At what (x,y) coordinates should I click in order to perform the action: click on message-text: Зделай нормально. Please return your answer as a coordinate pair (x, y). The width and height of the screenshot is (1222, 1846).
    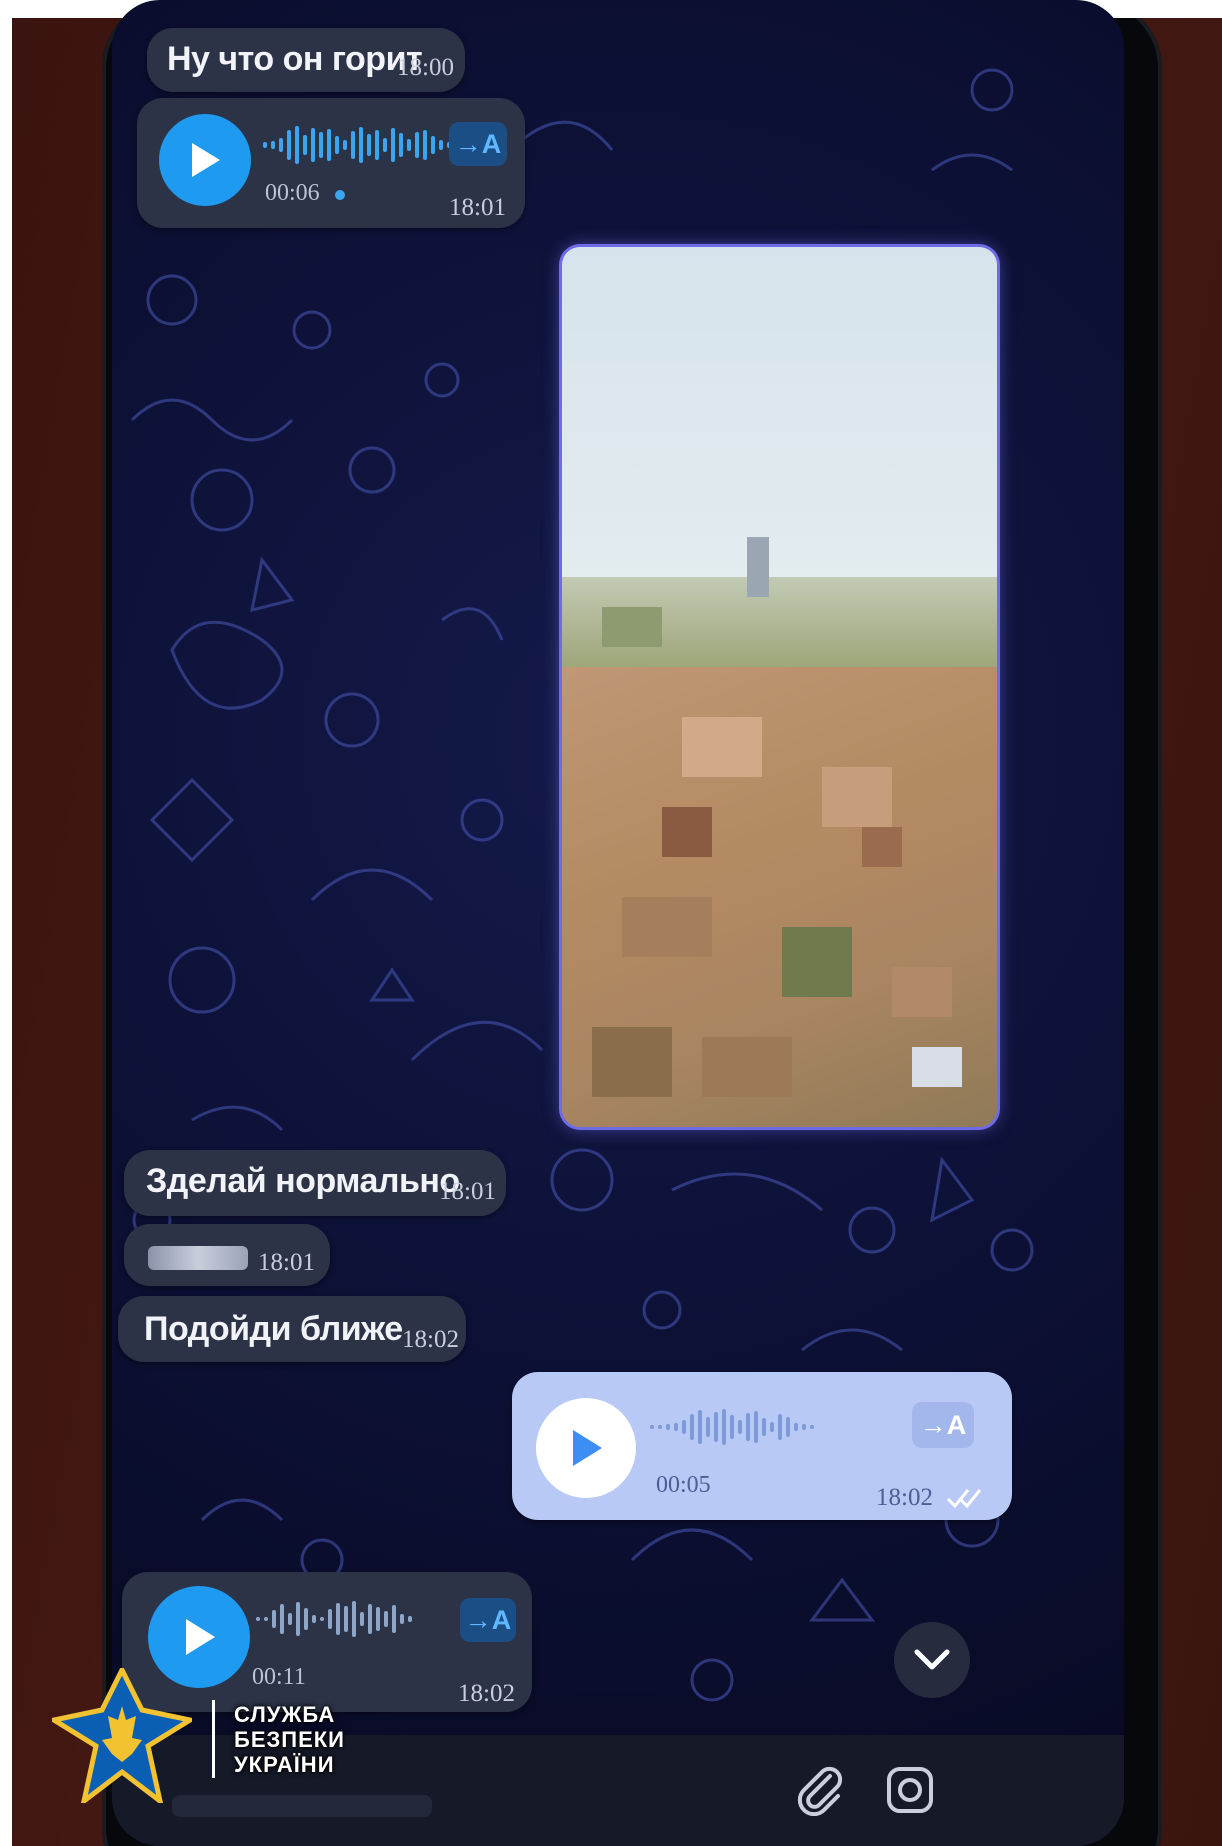
    Looking at the image, I should click on (303, 1181).